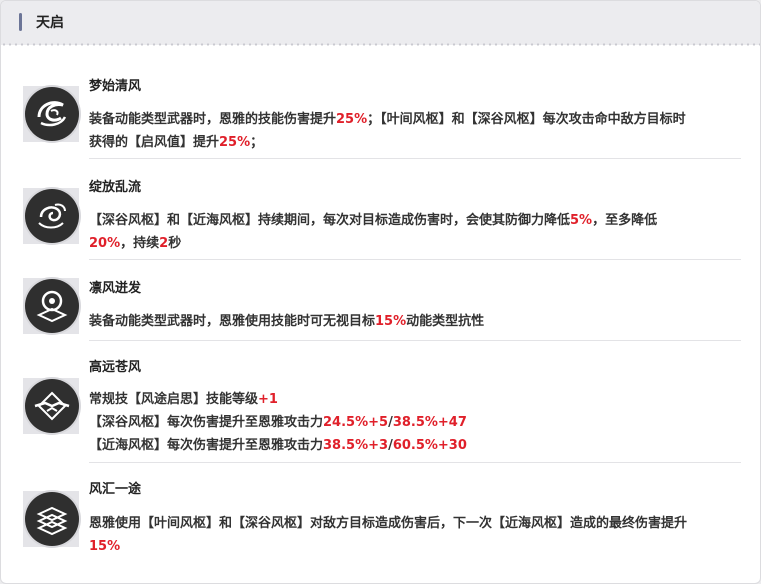 The height and width of the screenshot is (584, 761). I want to click on description-text: ，持续, so click(140, 243).